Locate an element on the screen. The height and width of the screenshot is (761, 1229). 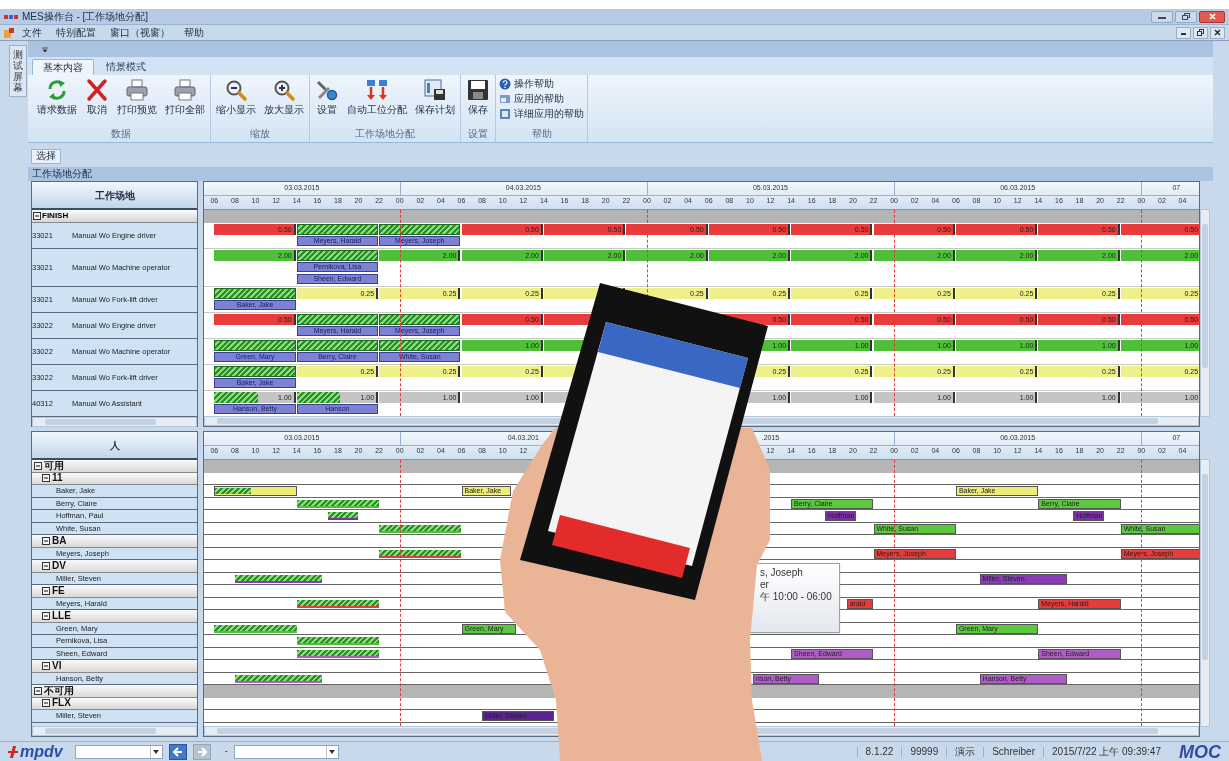
minimize-button is located at coordinates (1162, 16).